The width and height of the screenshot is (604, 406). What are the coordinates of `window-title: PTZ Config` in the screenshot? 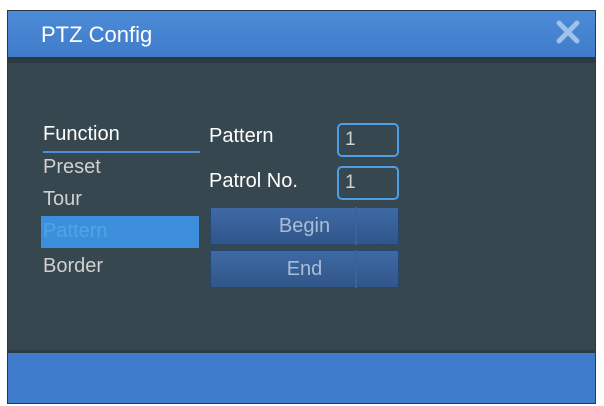 It's located at (97, 34).